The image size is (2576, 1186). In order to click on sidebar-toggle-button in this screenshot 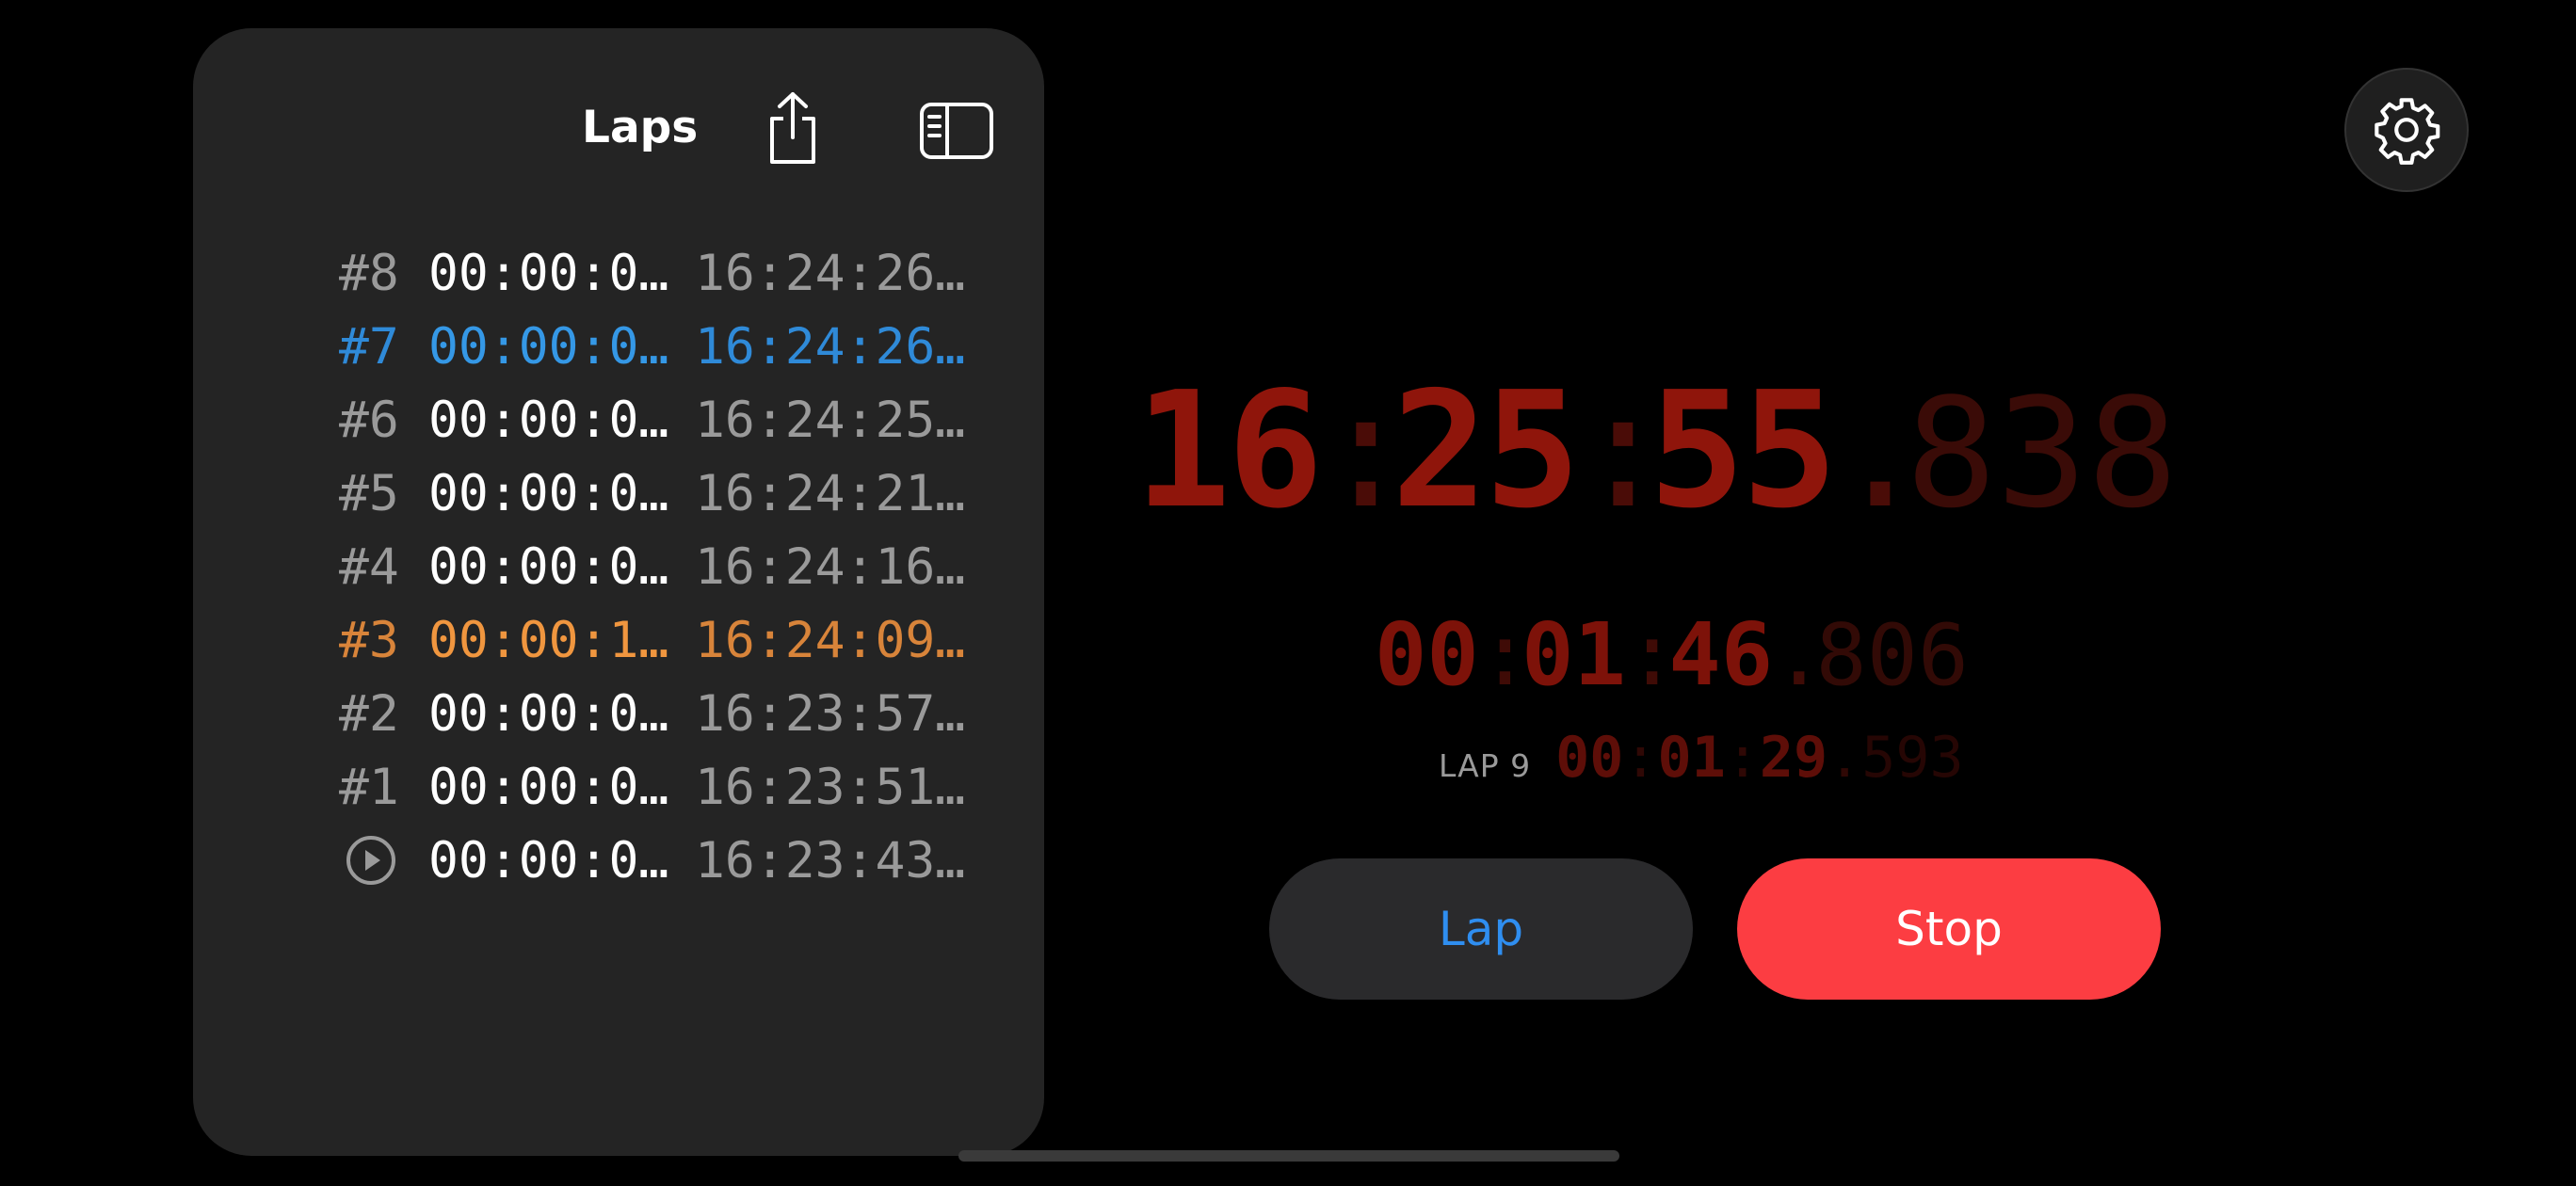, I will do `click(956, 131)`.